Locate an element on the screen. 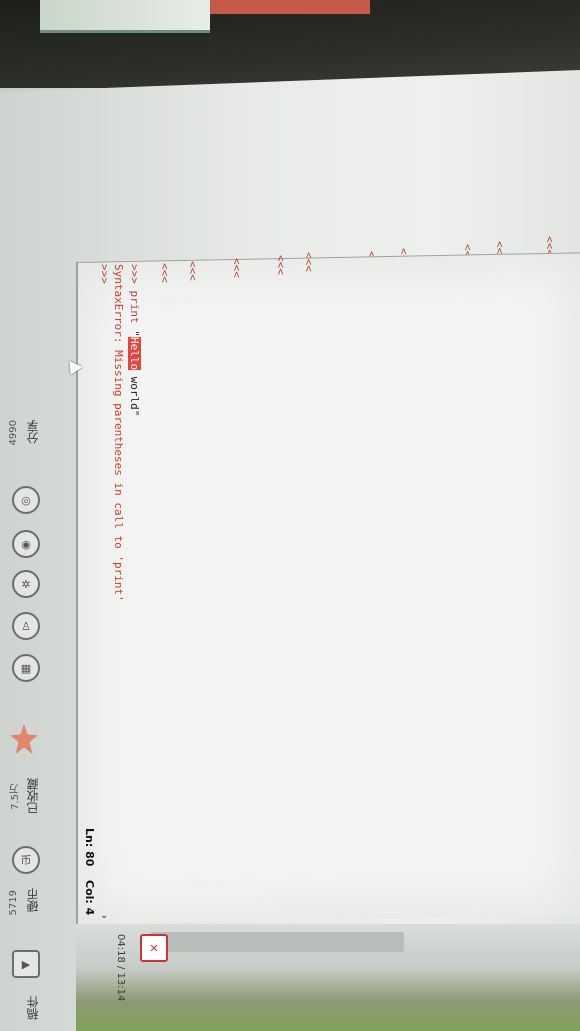 The height and width of the screenshot is (1031, 580). status-col-number: Col: 4 is located at coordinates (89, 898).